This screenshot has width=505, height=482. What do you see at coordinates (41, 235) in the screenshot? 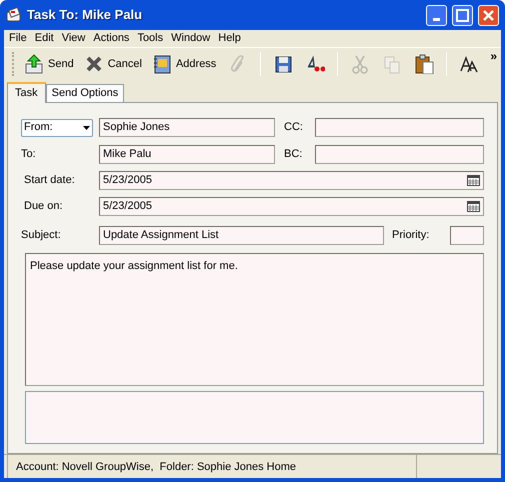
I see `field-label: Subject:` at bounding box center [41, 235].